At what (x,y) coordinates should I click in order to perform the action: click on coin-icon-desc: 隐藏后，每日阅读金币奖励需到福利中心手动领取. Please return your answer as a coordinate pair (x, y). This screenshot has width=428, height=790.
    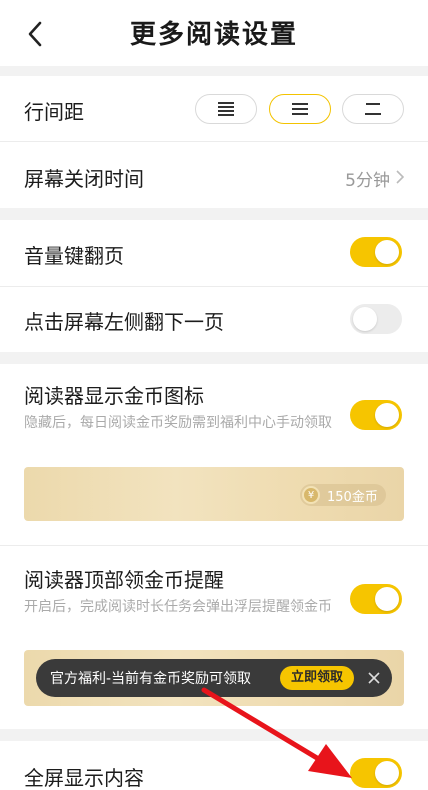
    Looking at the image, I should click on (178, 423).